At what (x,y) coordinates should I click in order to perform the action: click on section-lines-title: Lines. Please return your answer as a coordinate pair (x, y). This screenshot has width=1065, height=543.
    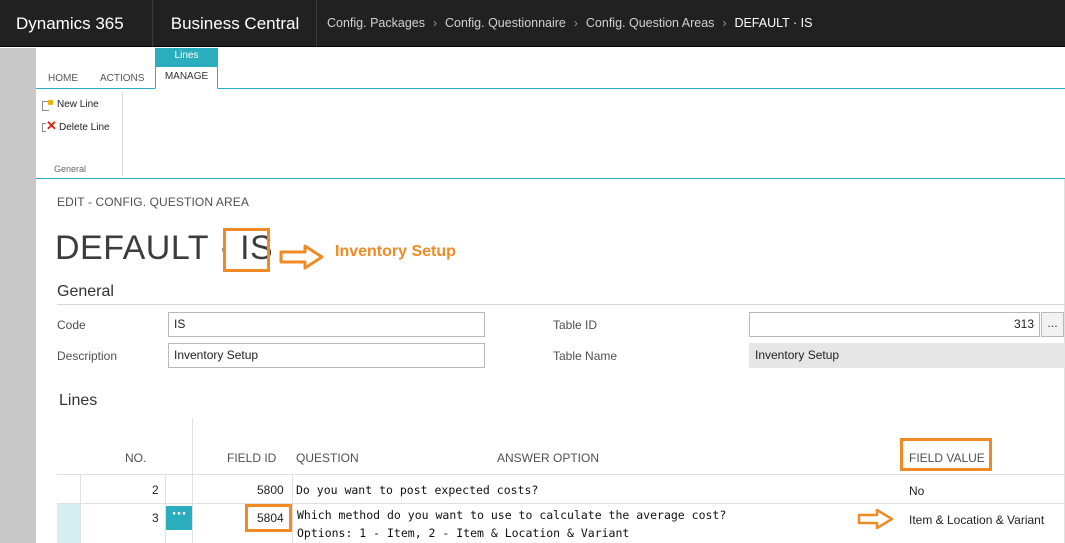
    Looking at the image, I should click on (78, 400).